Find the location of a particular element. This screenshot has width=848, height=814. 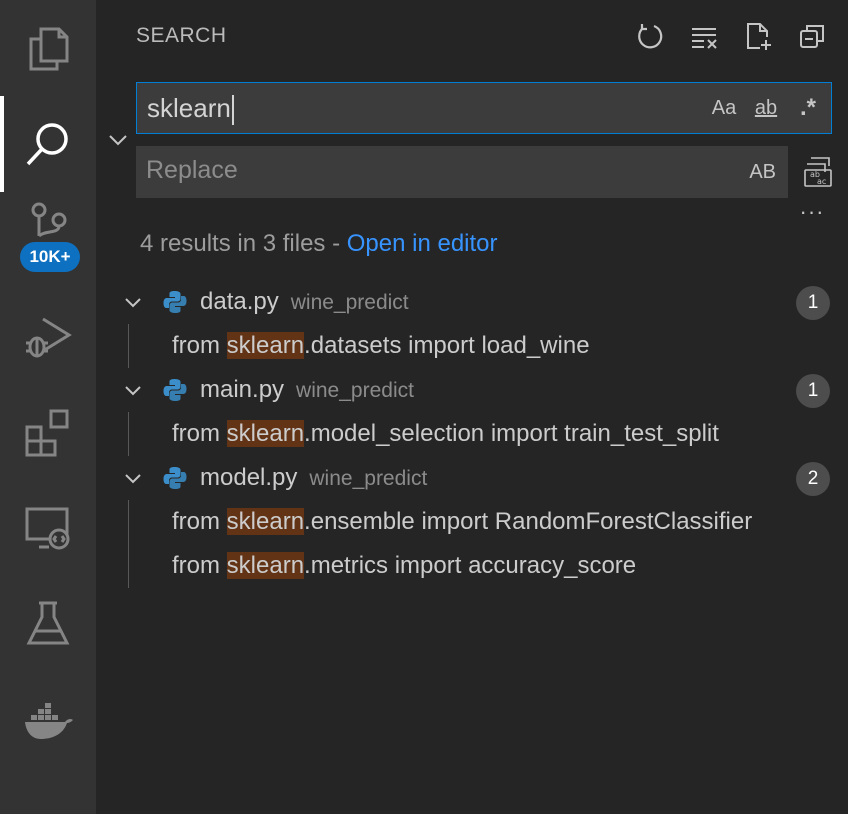

match-case-toggle: Aa is located at coordinates (724, 108).